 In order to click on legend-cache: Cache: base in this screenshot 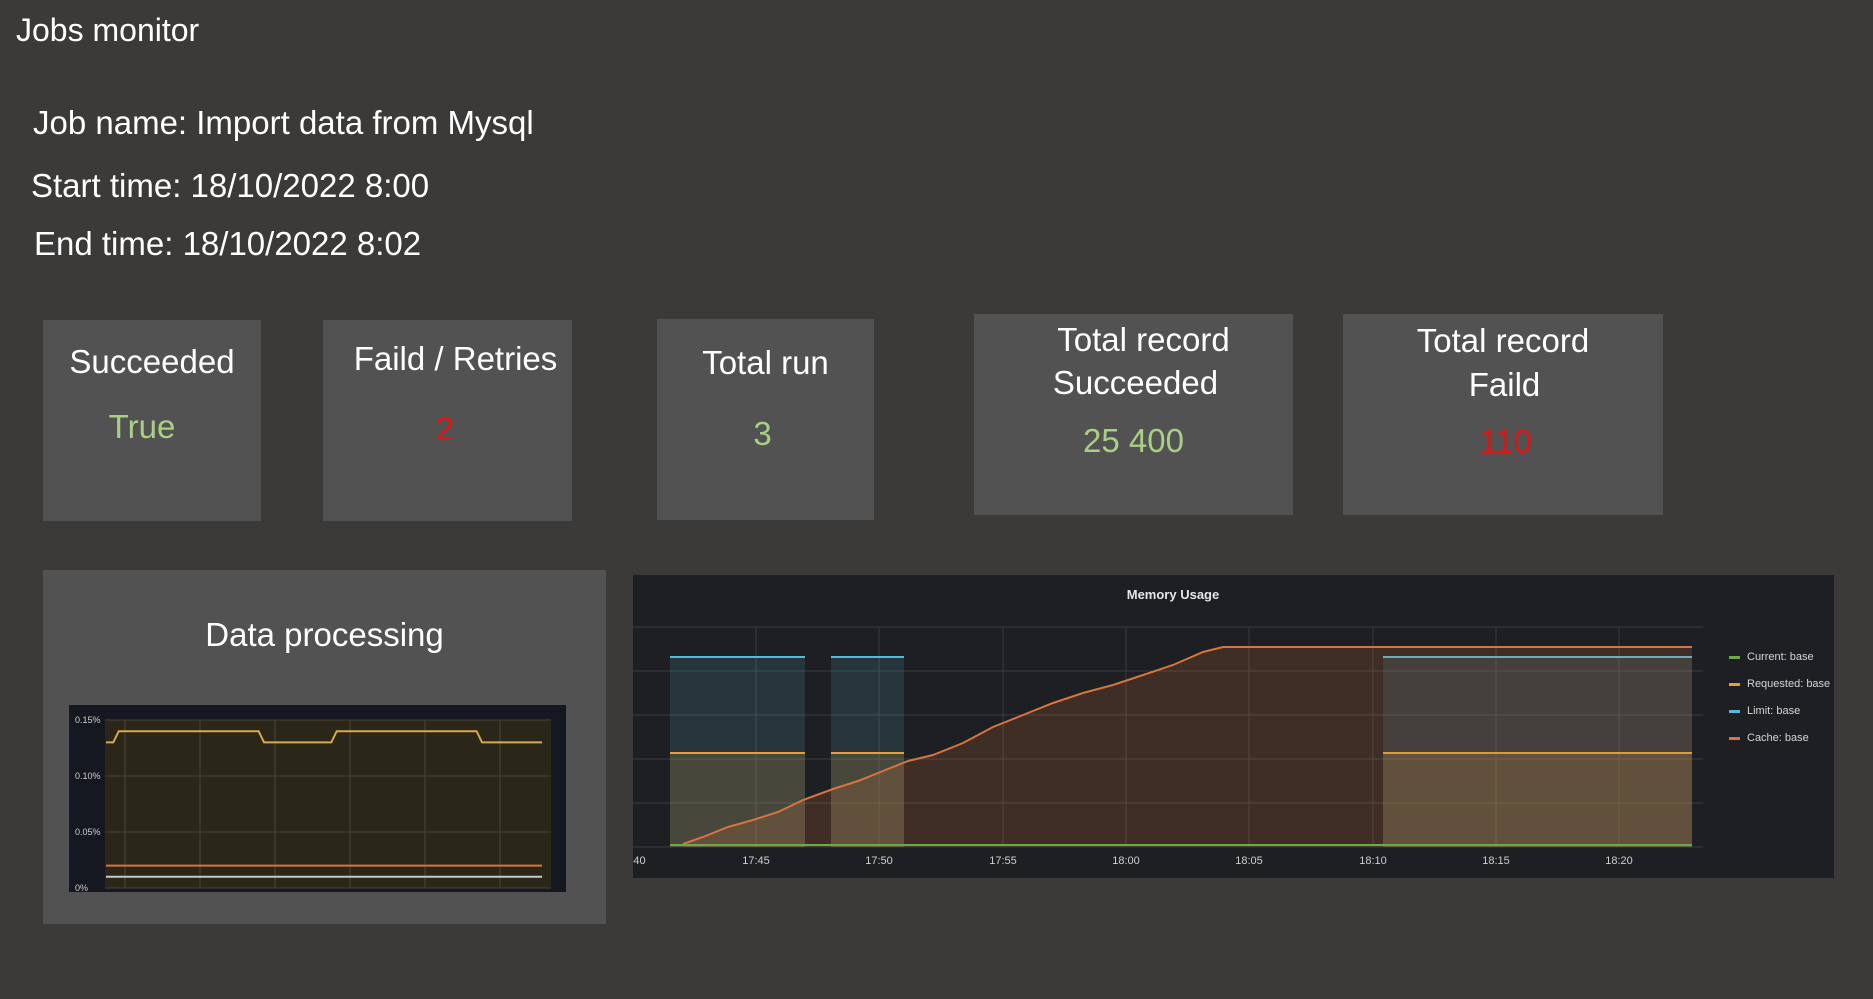, I will do `click(1769, 738)`.